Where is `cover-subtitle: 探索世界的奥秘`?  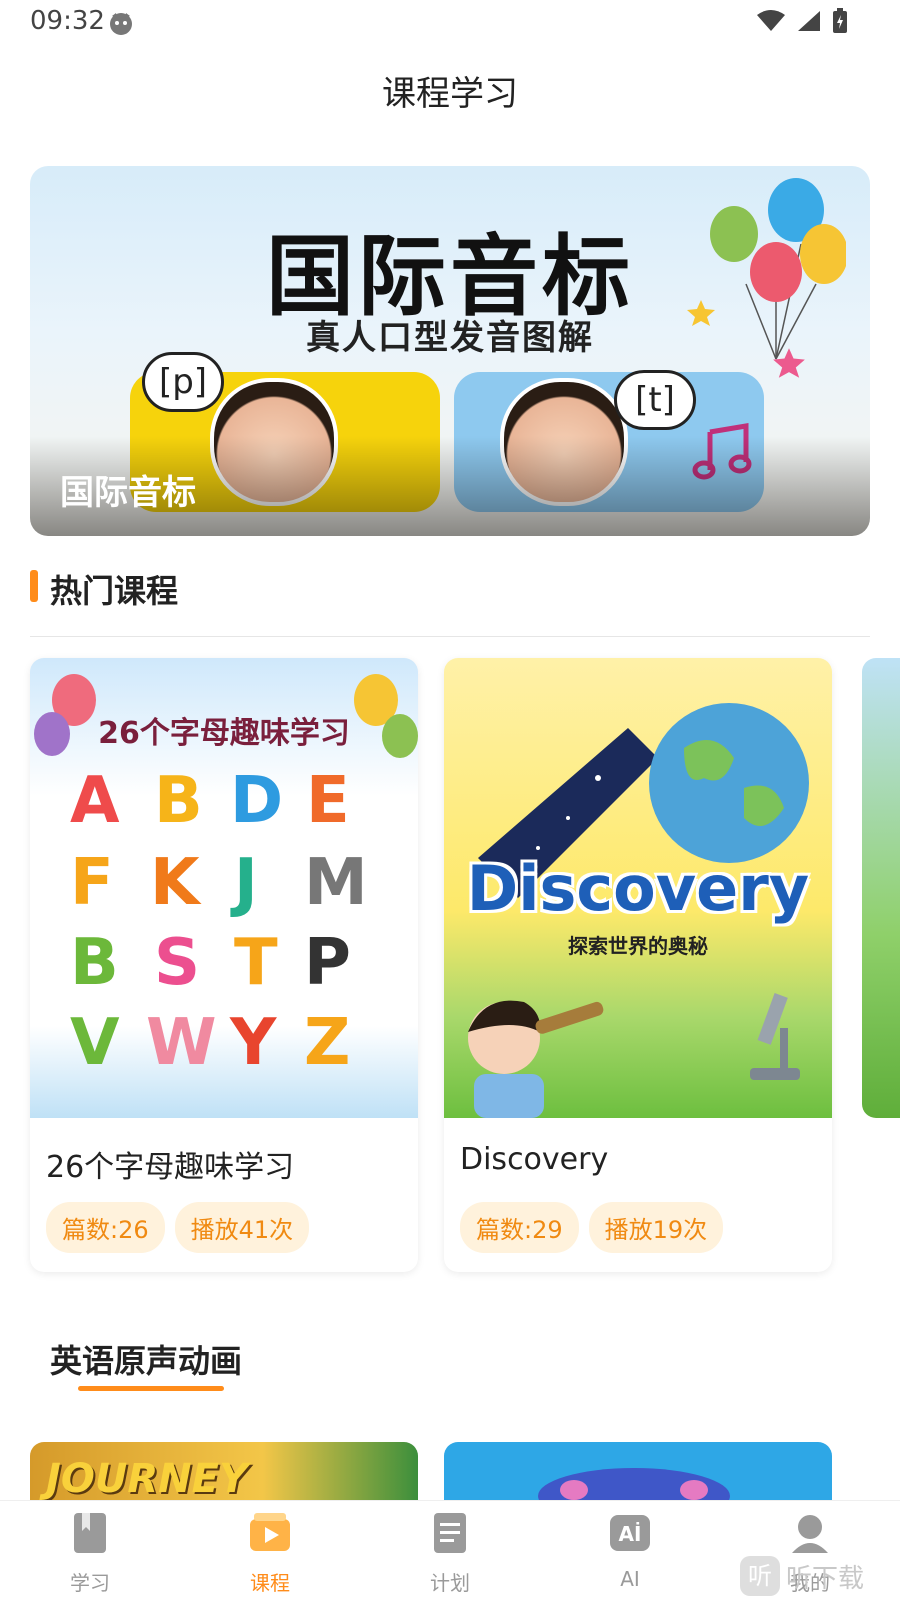 cover-subtitle: 探索世界的奥秘 is located at coordinates (638, 946).